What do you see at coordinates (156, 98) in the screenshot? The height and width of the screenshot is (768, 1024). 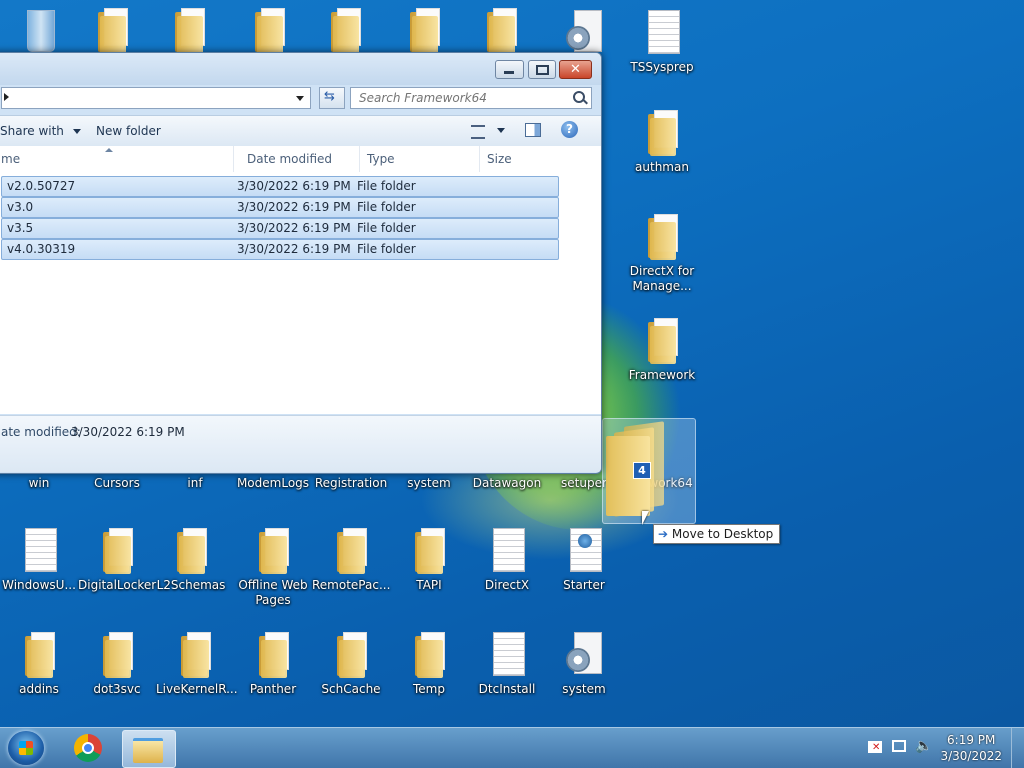 I see `address-bar` at bounding box center [156, 98].